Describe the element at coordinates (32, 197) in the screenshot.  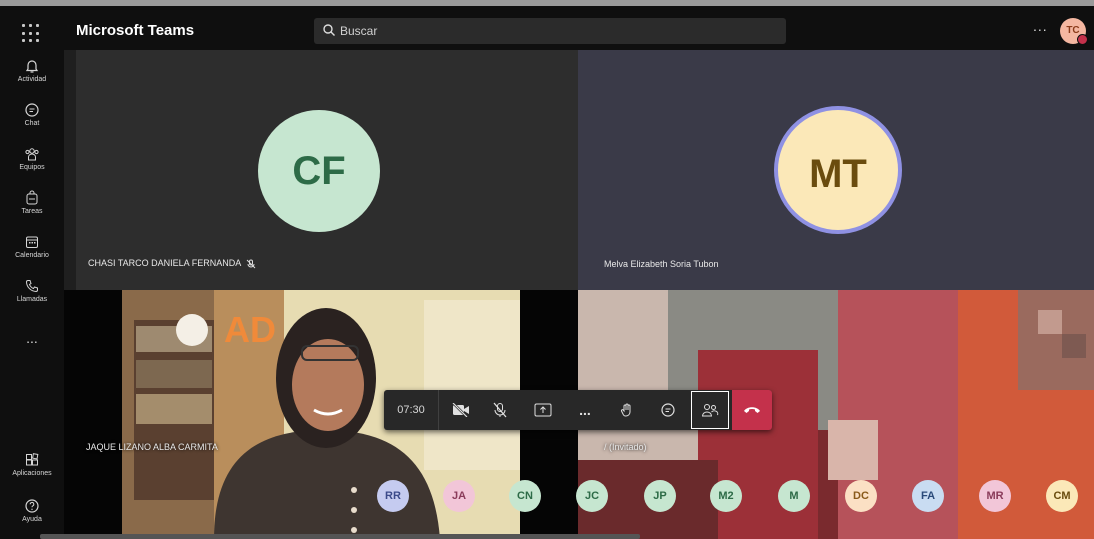
I see `tasks-icon` at that location.